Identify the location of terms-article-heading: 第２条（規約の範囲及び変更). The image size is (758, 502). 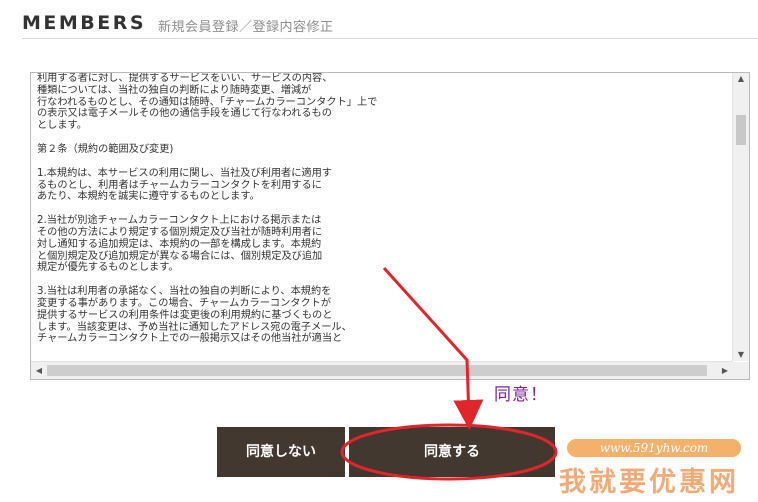
(105, 149).